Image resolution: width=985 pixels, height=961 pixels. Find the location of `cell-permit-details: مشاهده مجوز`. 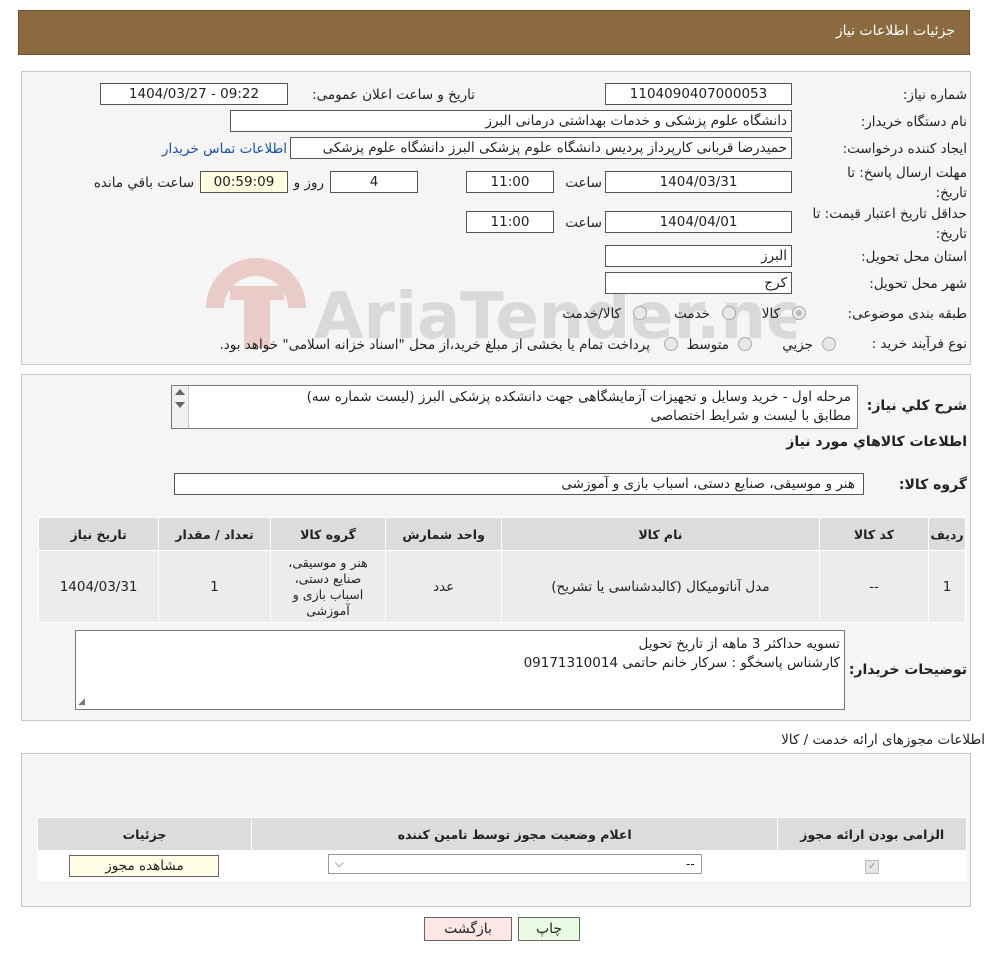

cell-permit-details: مشاهده مجوز is located at coordinates (144, 865).